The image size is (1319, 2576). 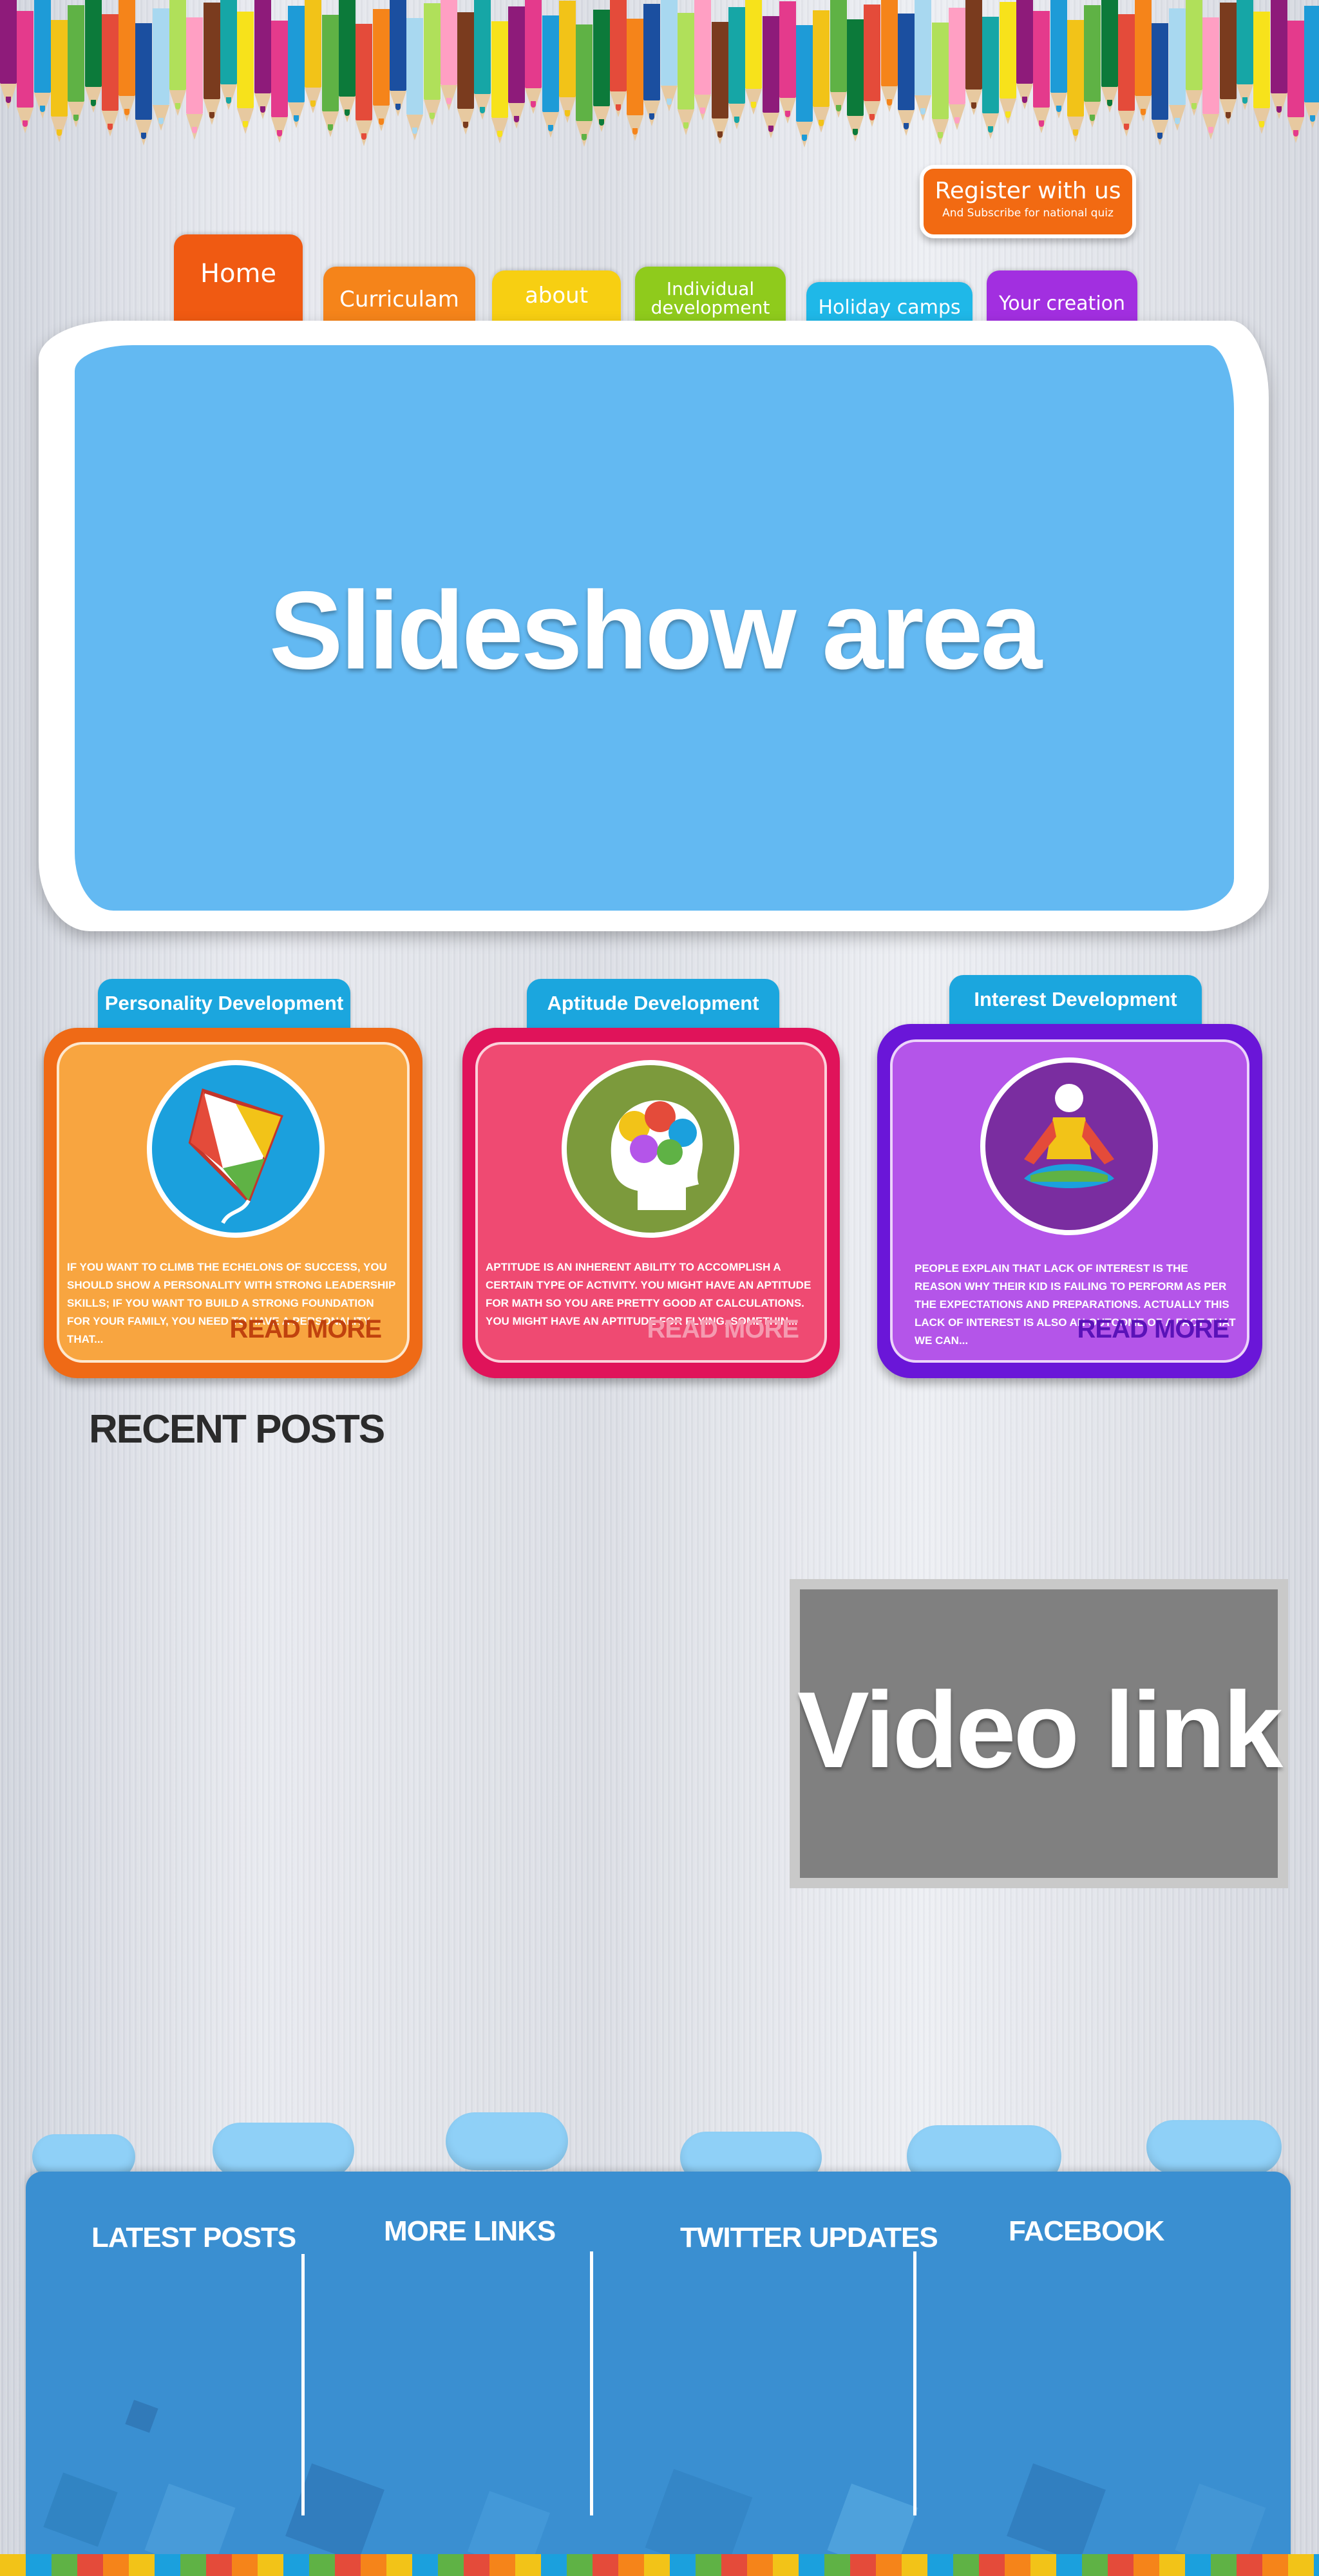 What do you see at coordinates (889, 307) in the screenshot?
I see `tab-holiday-camps-label: Holiday camps` at bounding box center [889, 307].